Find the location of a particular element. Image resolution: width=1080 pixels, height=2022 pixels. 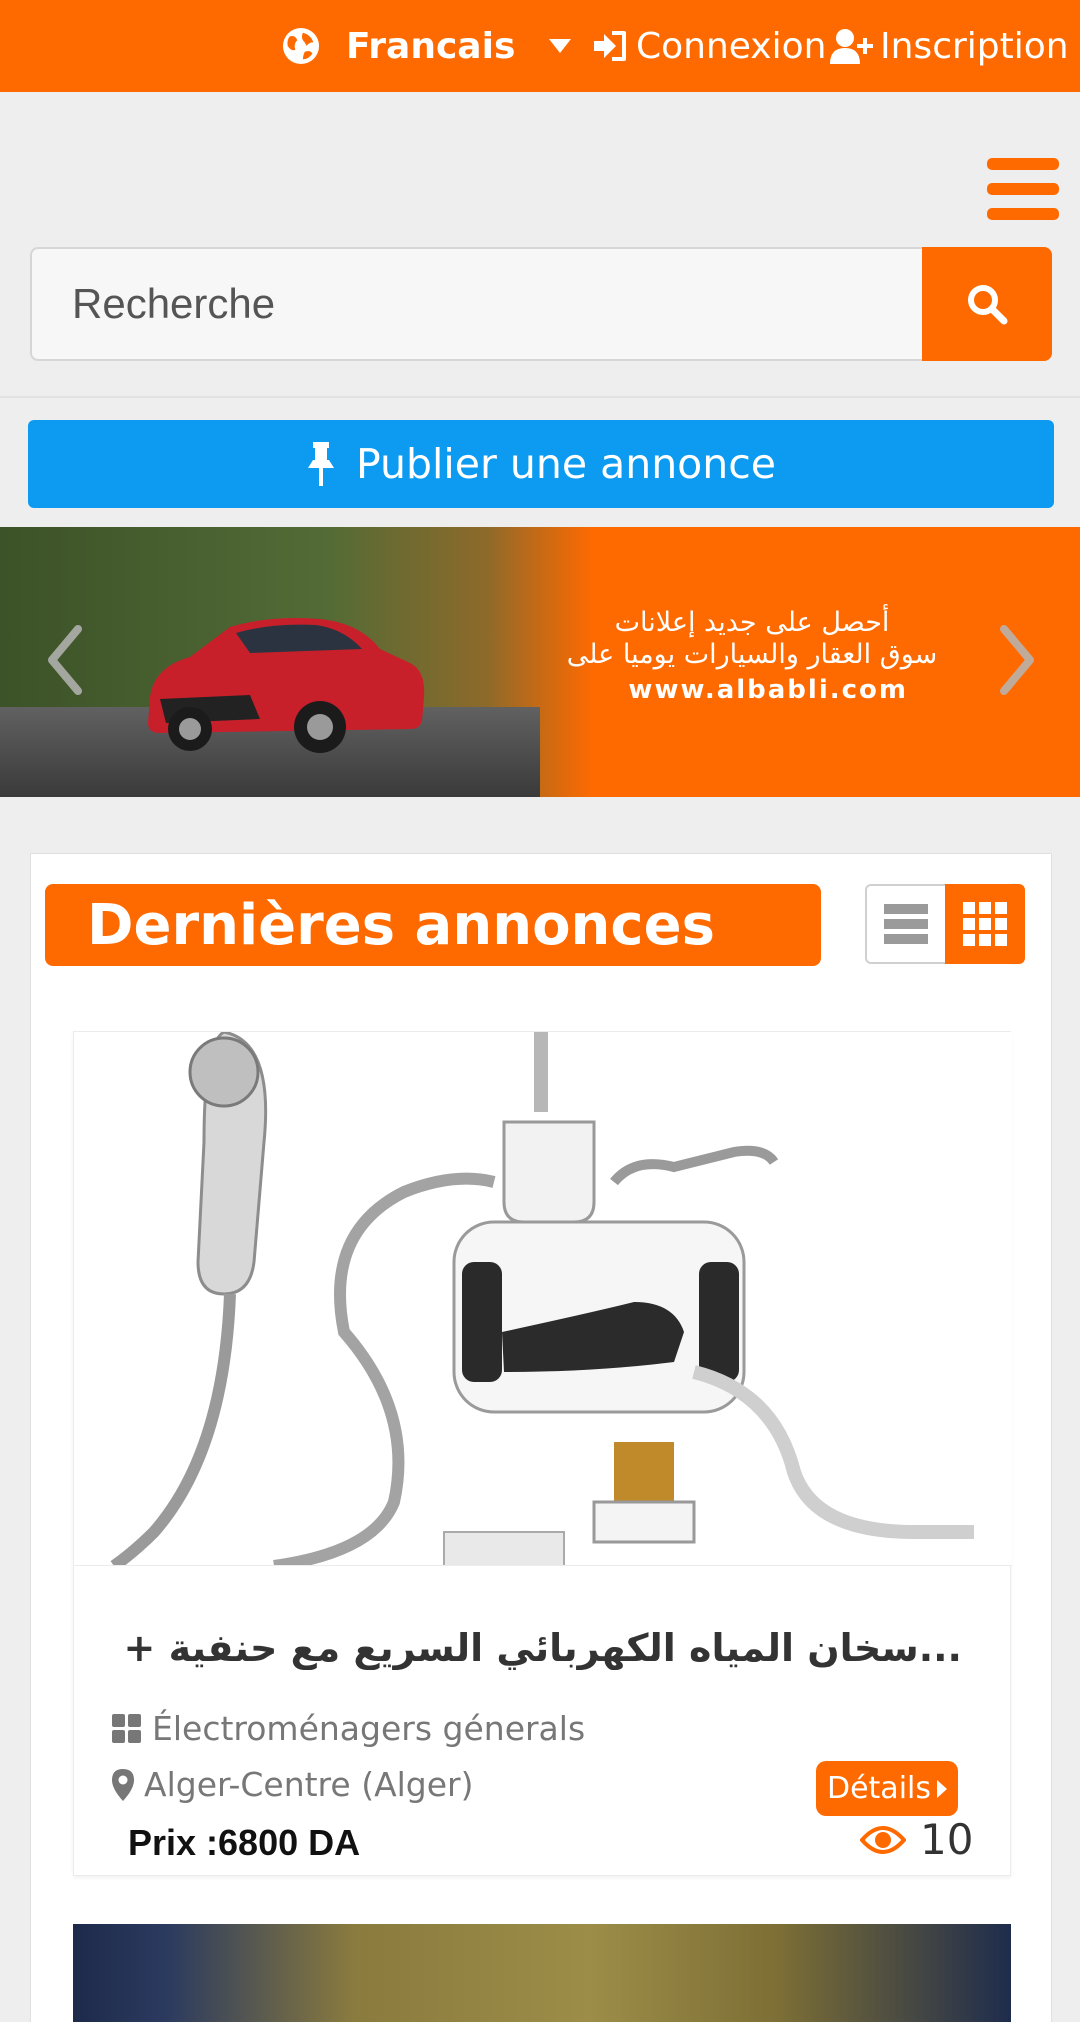

eye-icon is located at coordinates (883, 1839).